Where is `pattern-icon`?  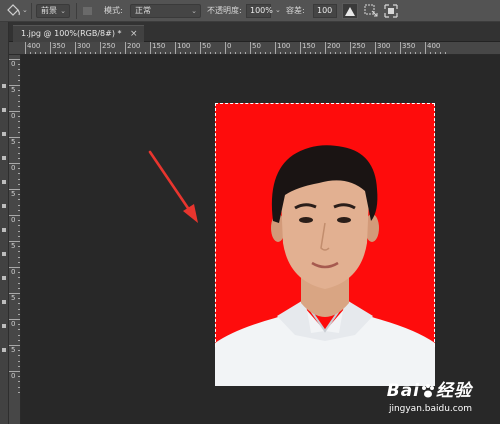 pattern-icon is located at coordinates (88, 11).